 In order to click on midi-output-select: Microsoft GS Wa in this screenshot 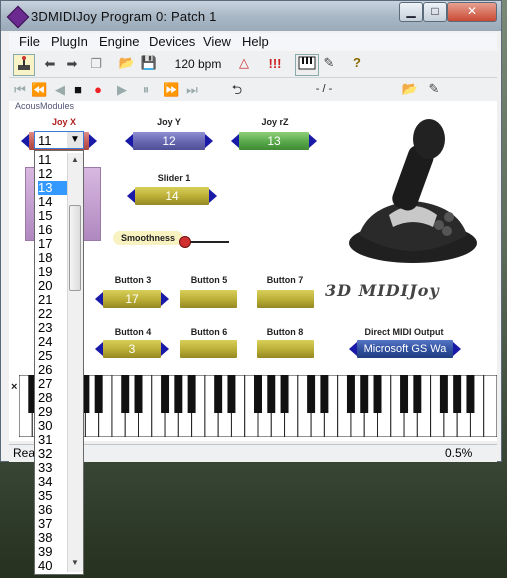, I will do `click(405, 349)`.